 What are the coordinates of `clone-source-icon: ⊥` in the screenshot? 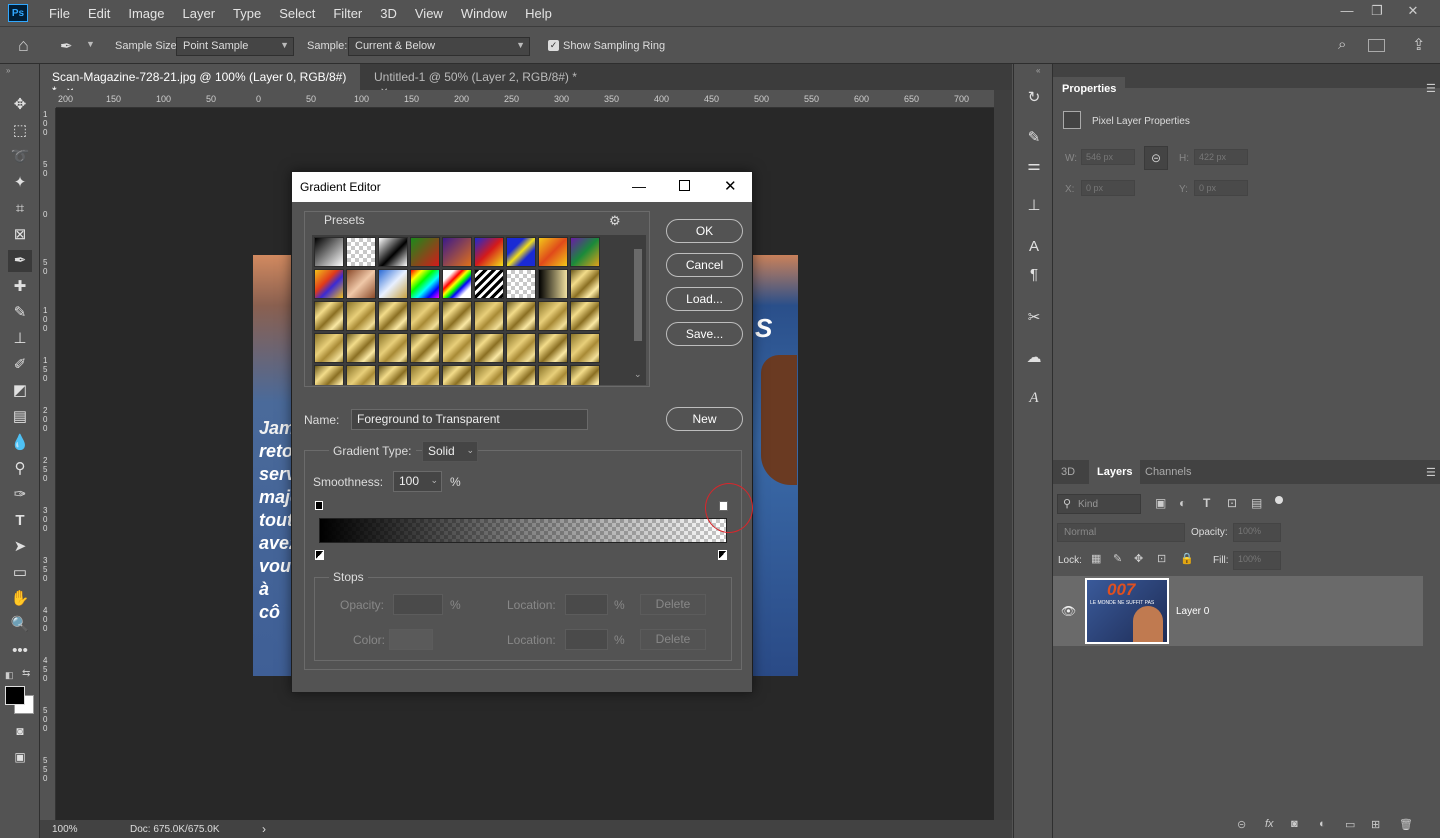 It's located at (1034, 207).